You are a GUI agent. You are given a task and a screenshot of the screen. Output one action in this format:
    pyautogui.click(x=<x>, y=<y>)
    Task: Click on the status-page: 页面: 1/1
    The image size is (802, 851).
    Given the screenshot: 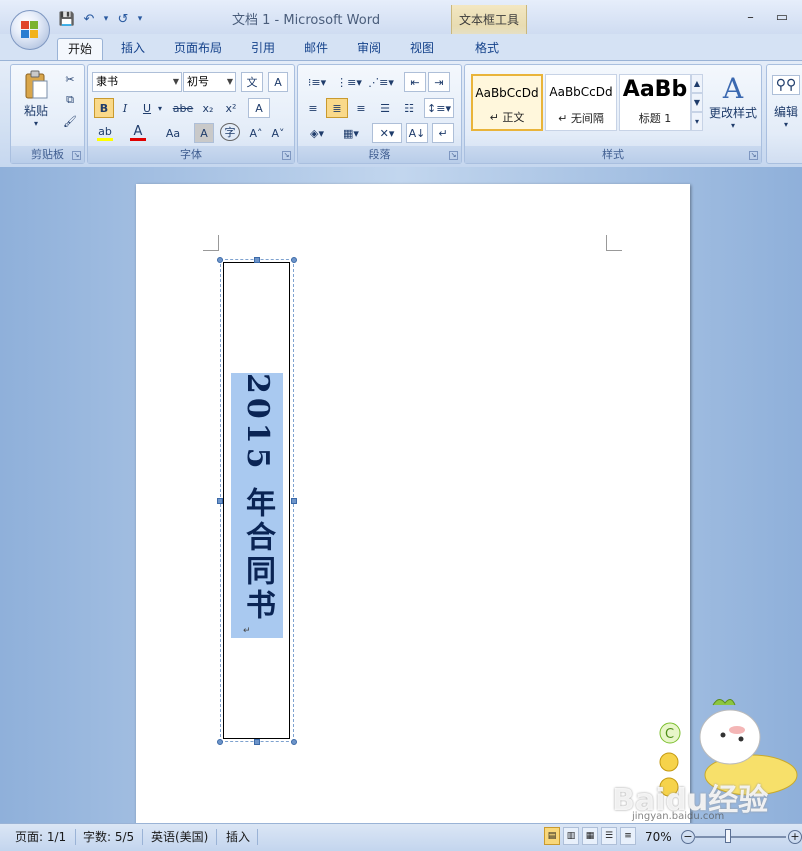 What is the action you would take?
    pyautogui.click(x=40, y=837)
    